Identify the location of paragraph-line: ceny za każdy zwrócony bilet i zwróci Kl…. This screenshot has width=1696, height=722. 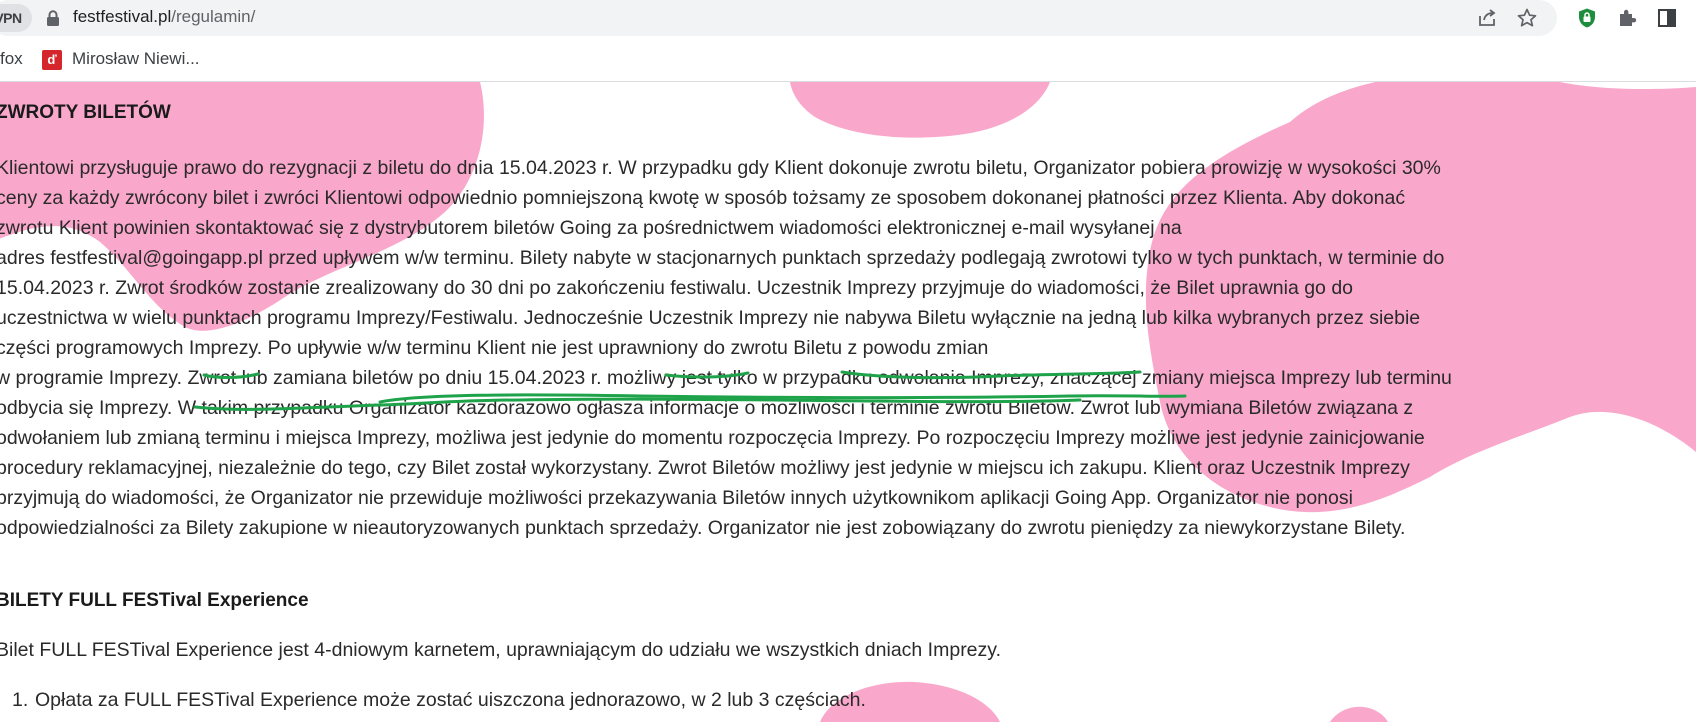
(703, 198).